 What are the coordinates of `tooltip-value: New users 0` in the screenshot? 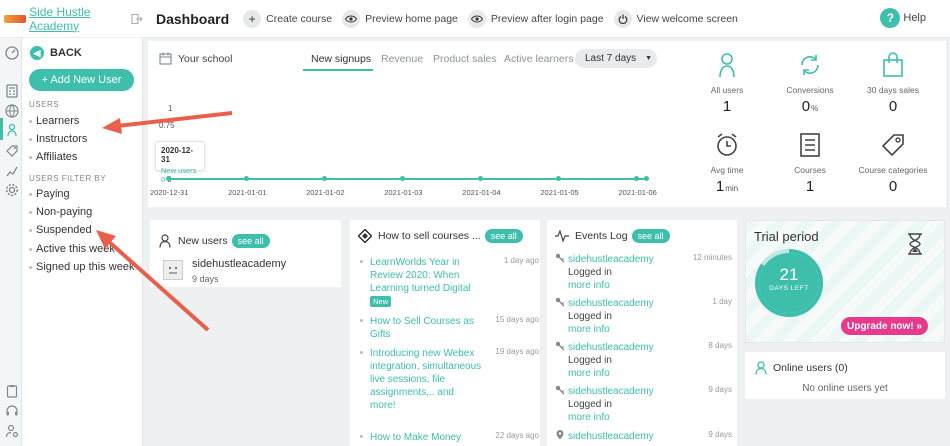 It's located at (179, 175).